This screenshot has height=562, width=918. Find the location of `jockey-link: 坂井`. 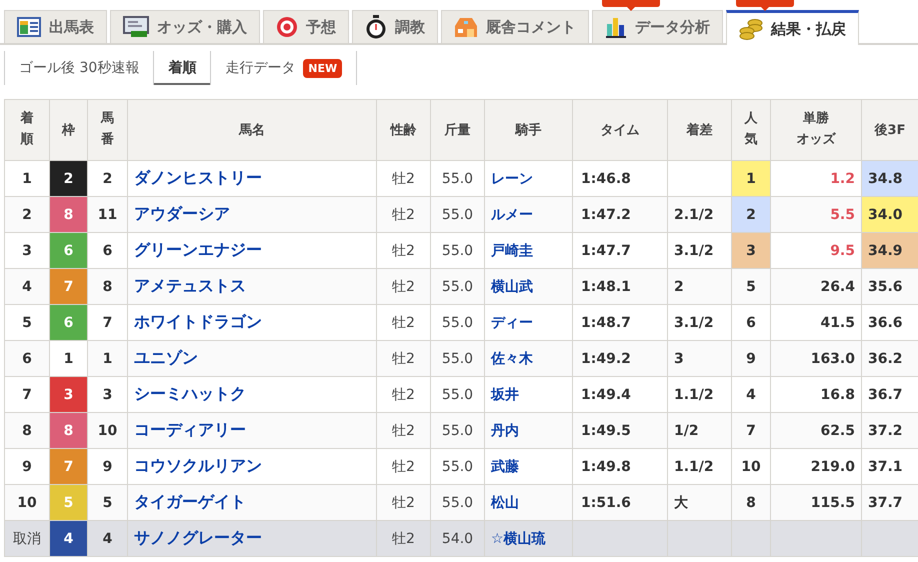

jockey-link: 坂井 is located at coordinates (505, 394).